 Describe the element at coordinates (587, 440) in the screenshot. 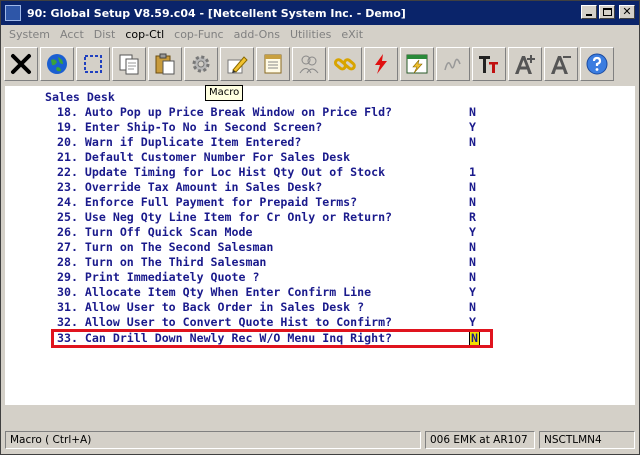

I see `status-program: NSCTLMN4` at that location.